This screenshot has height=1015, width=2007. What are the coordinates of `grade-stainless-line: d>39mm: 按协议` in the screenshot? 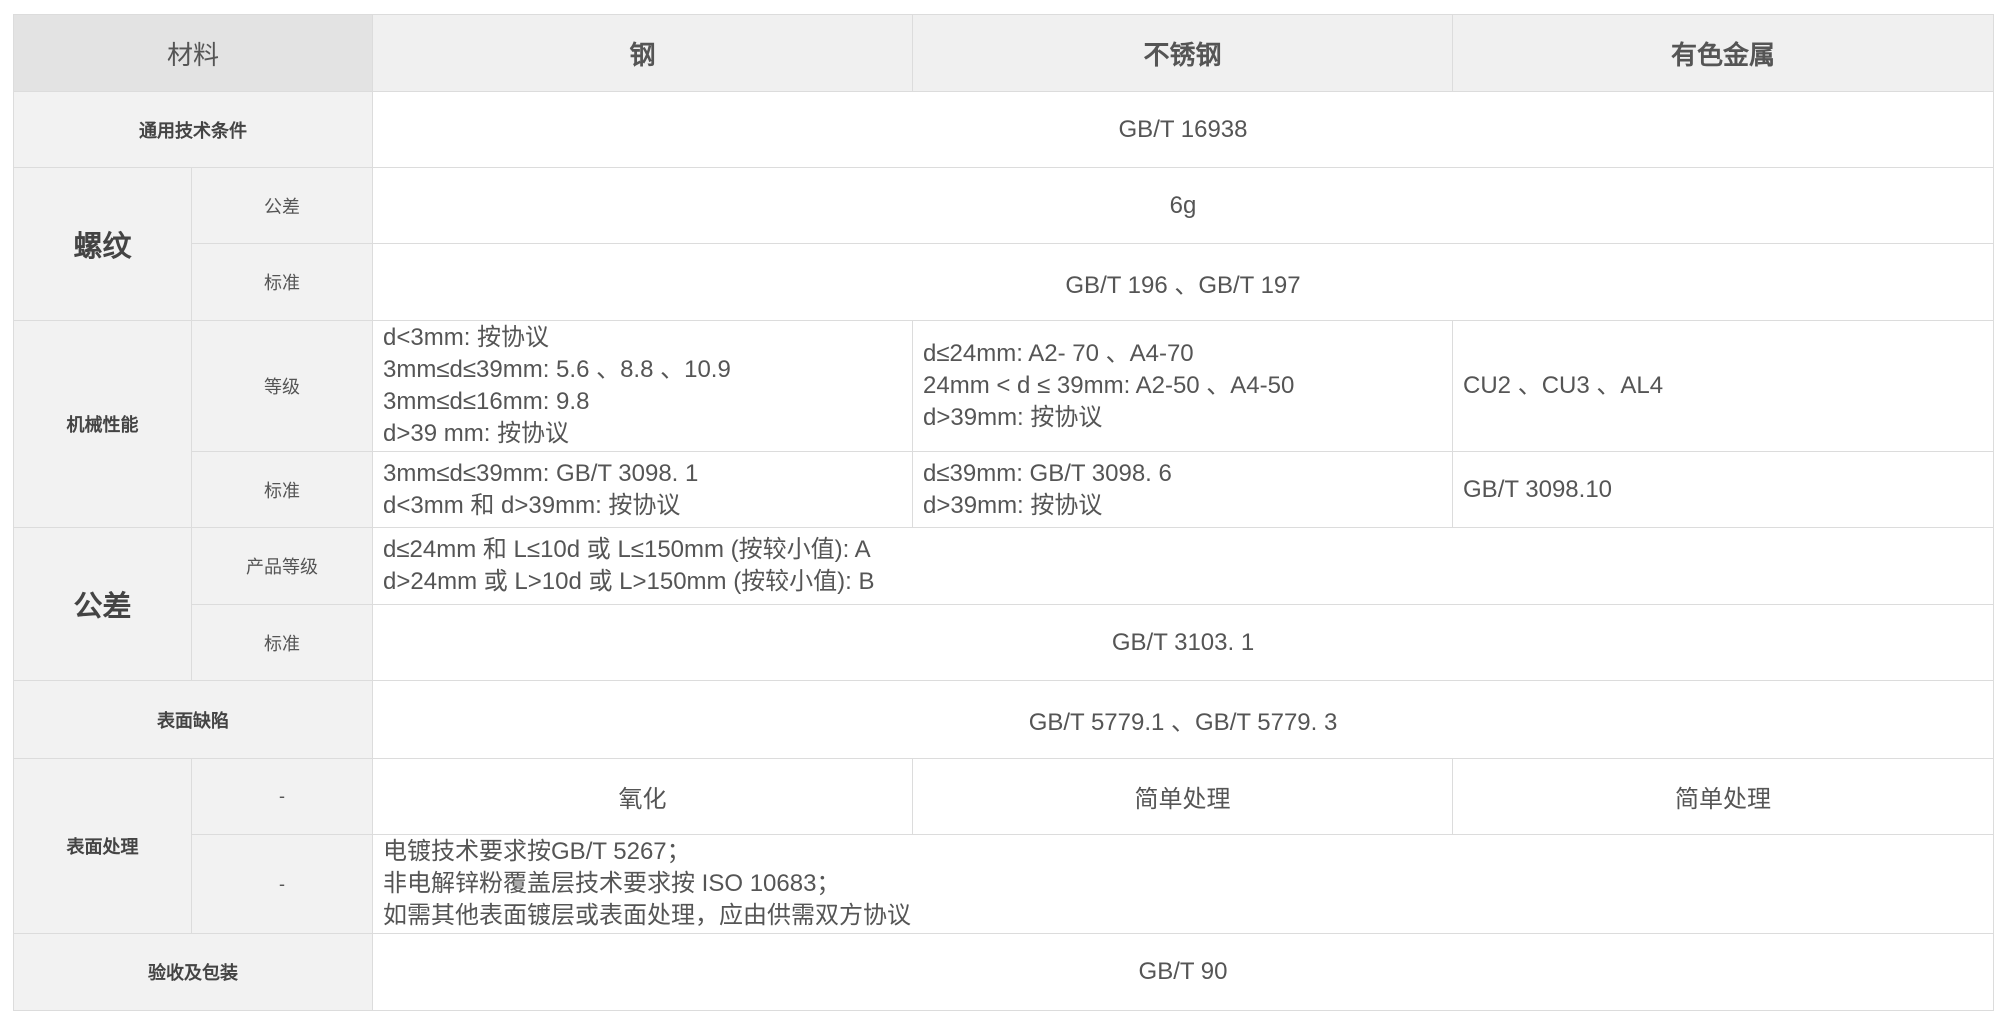 It's located at (1013, 417).